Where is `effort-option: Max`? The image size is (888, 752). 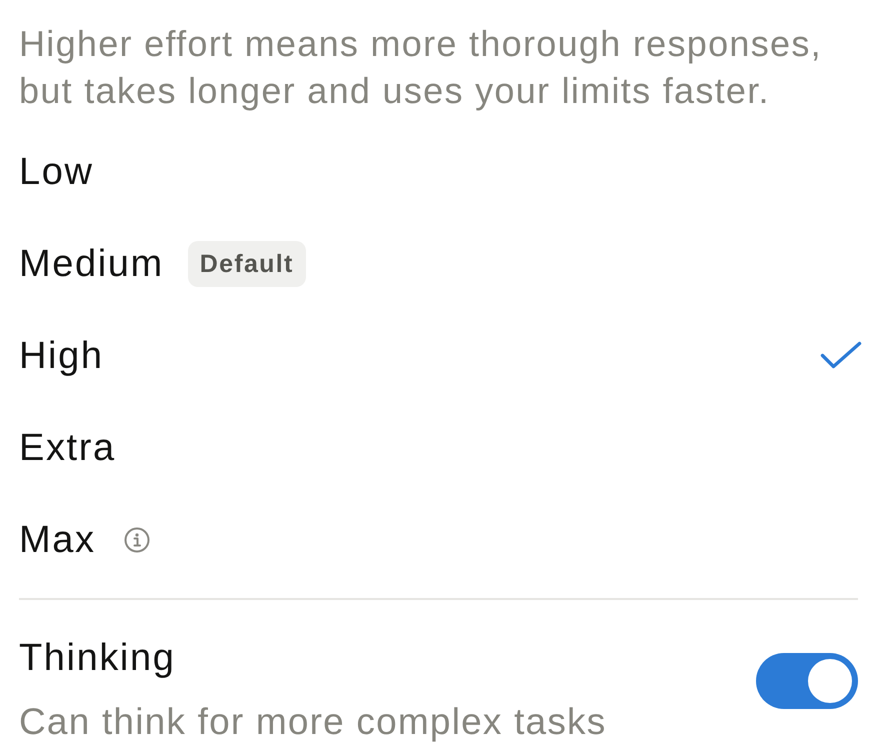
effort-option: Max is located at coordinates (438, 540).